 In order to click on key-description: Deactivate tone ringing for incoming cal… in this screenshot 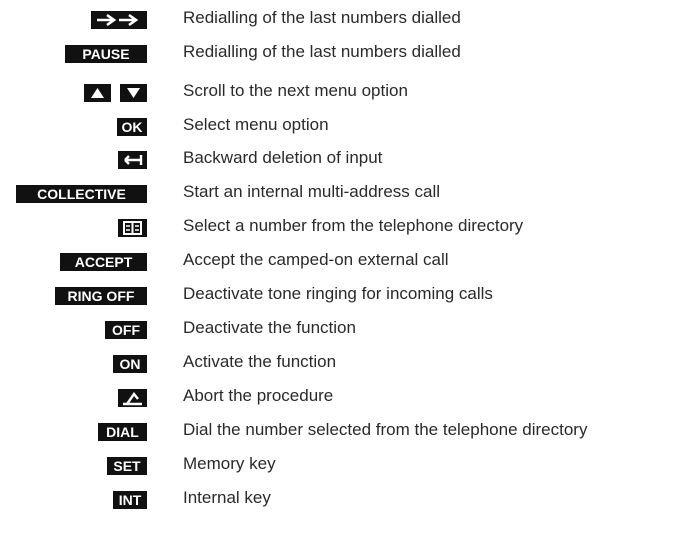, I will do `click(338, 293)`.